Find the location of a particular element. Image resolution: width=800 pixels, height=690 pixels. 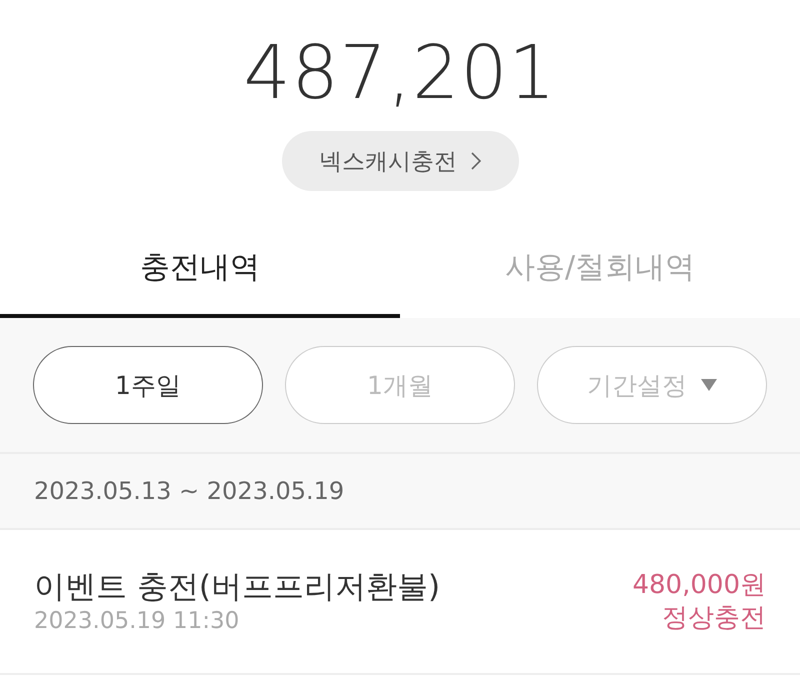

transaction-status: 정상충전 is located at coordinates (714, 618).